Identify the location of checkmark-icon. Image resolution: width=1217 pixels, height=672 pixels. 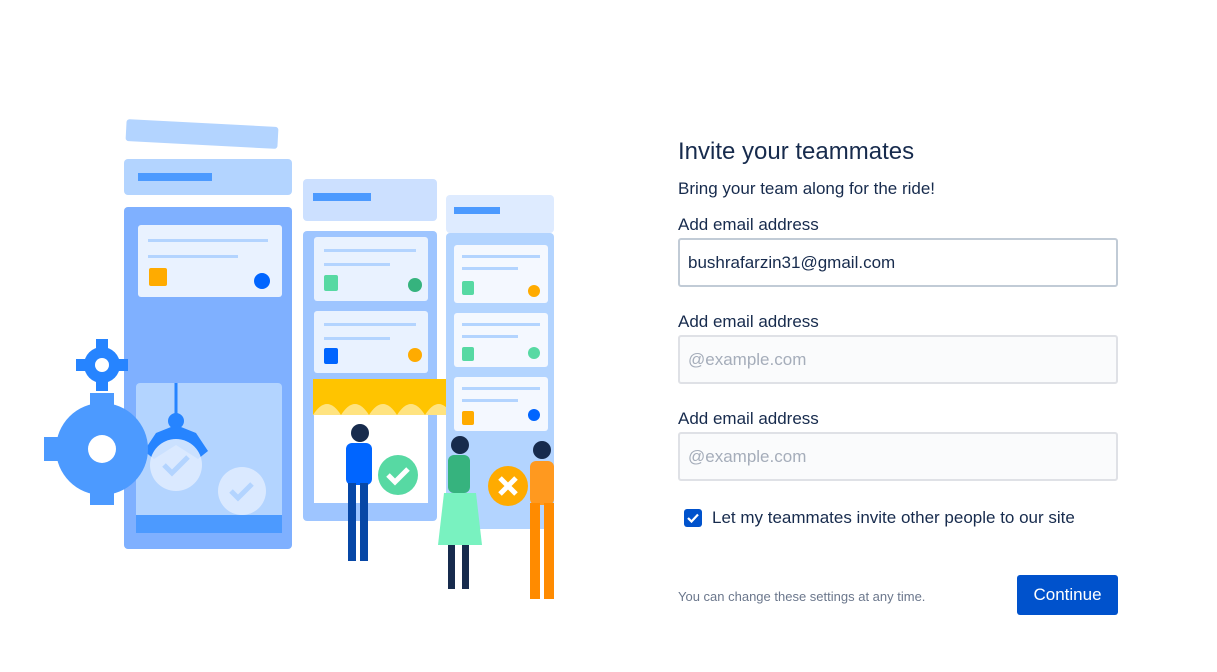
(693, 518).